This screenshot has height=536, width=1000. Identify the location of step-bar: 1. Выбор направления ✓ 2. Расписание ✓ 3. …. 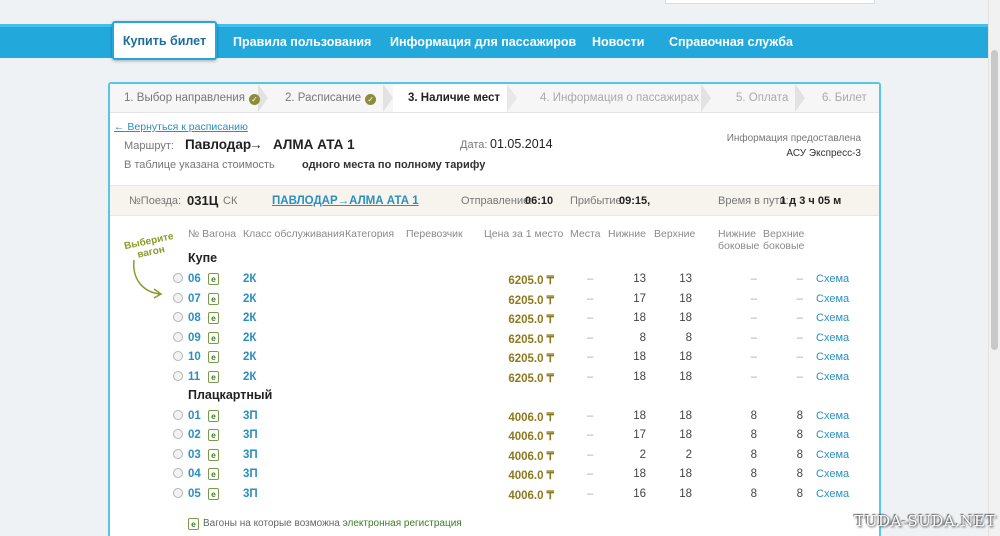
(494, 98).